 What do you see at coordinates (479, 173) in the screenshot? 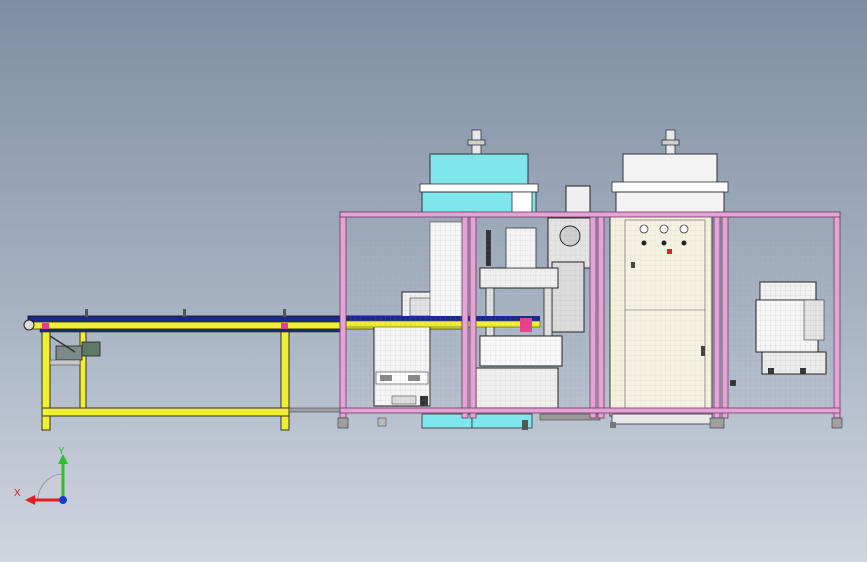
I see `left-machine-top` at bounding box center [479, 173].